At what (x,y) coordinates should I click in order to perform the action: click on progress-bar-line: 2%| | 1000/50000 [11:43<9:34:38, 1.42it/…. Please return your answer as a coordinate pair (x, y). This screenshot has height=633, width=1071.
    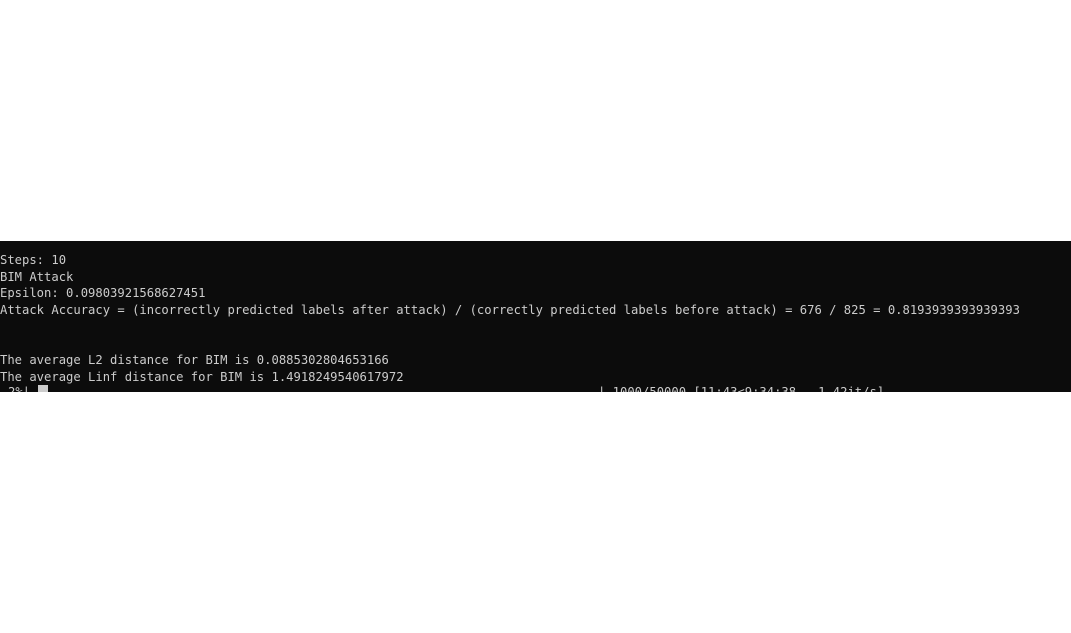
    Looking at the image, I should click on (535, 388).